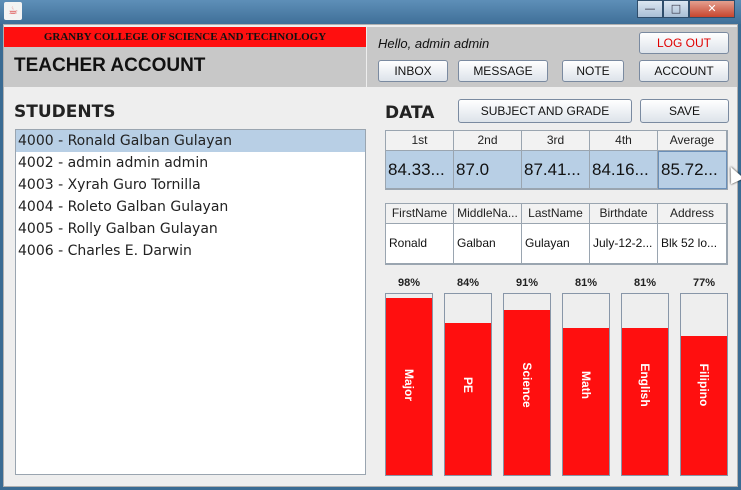  I want to click on table-header: 2nd, so click(488, 141).